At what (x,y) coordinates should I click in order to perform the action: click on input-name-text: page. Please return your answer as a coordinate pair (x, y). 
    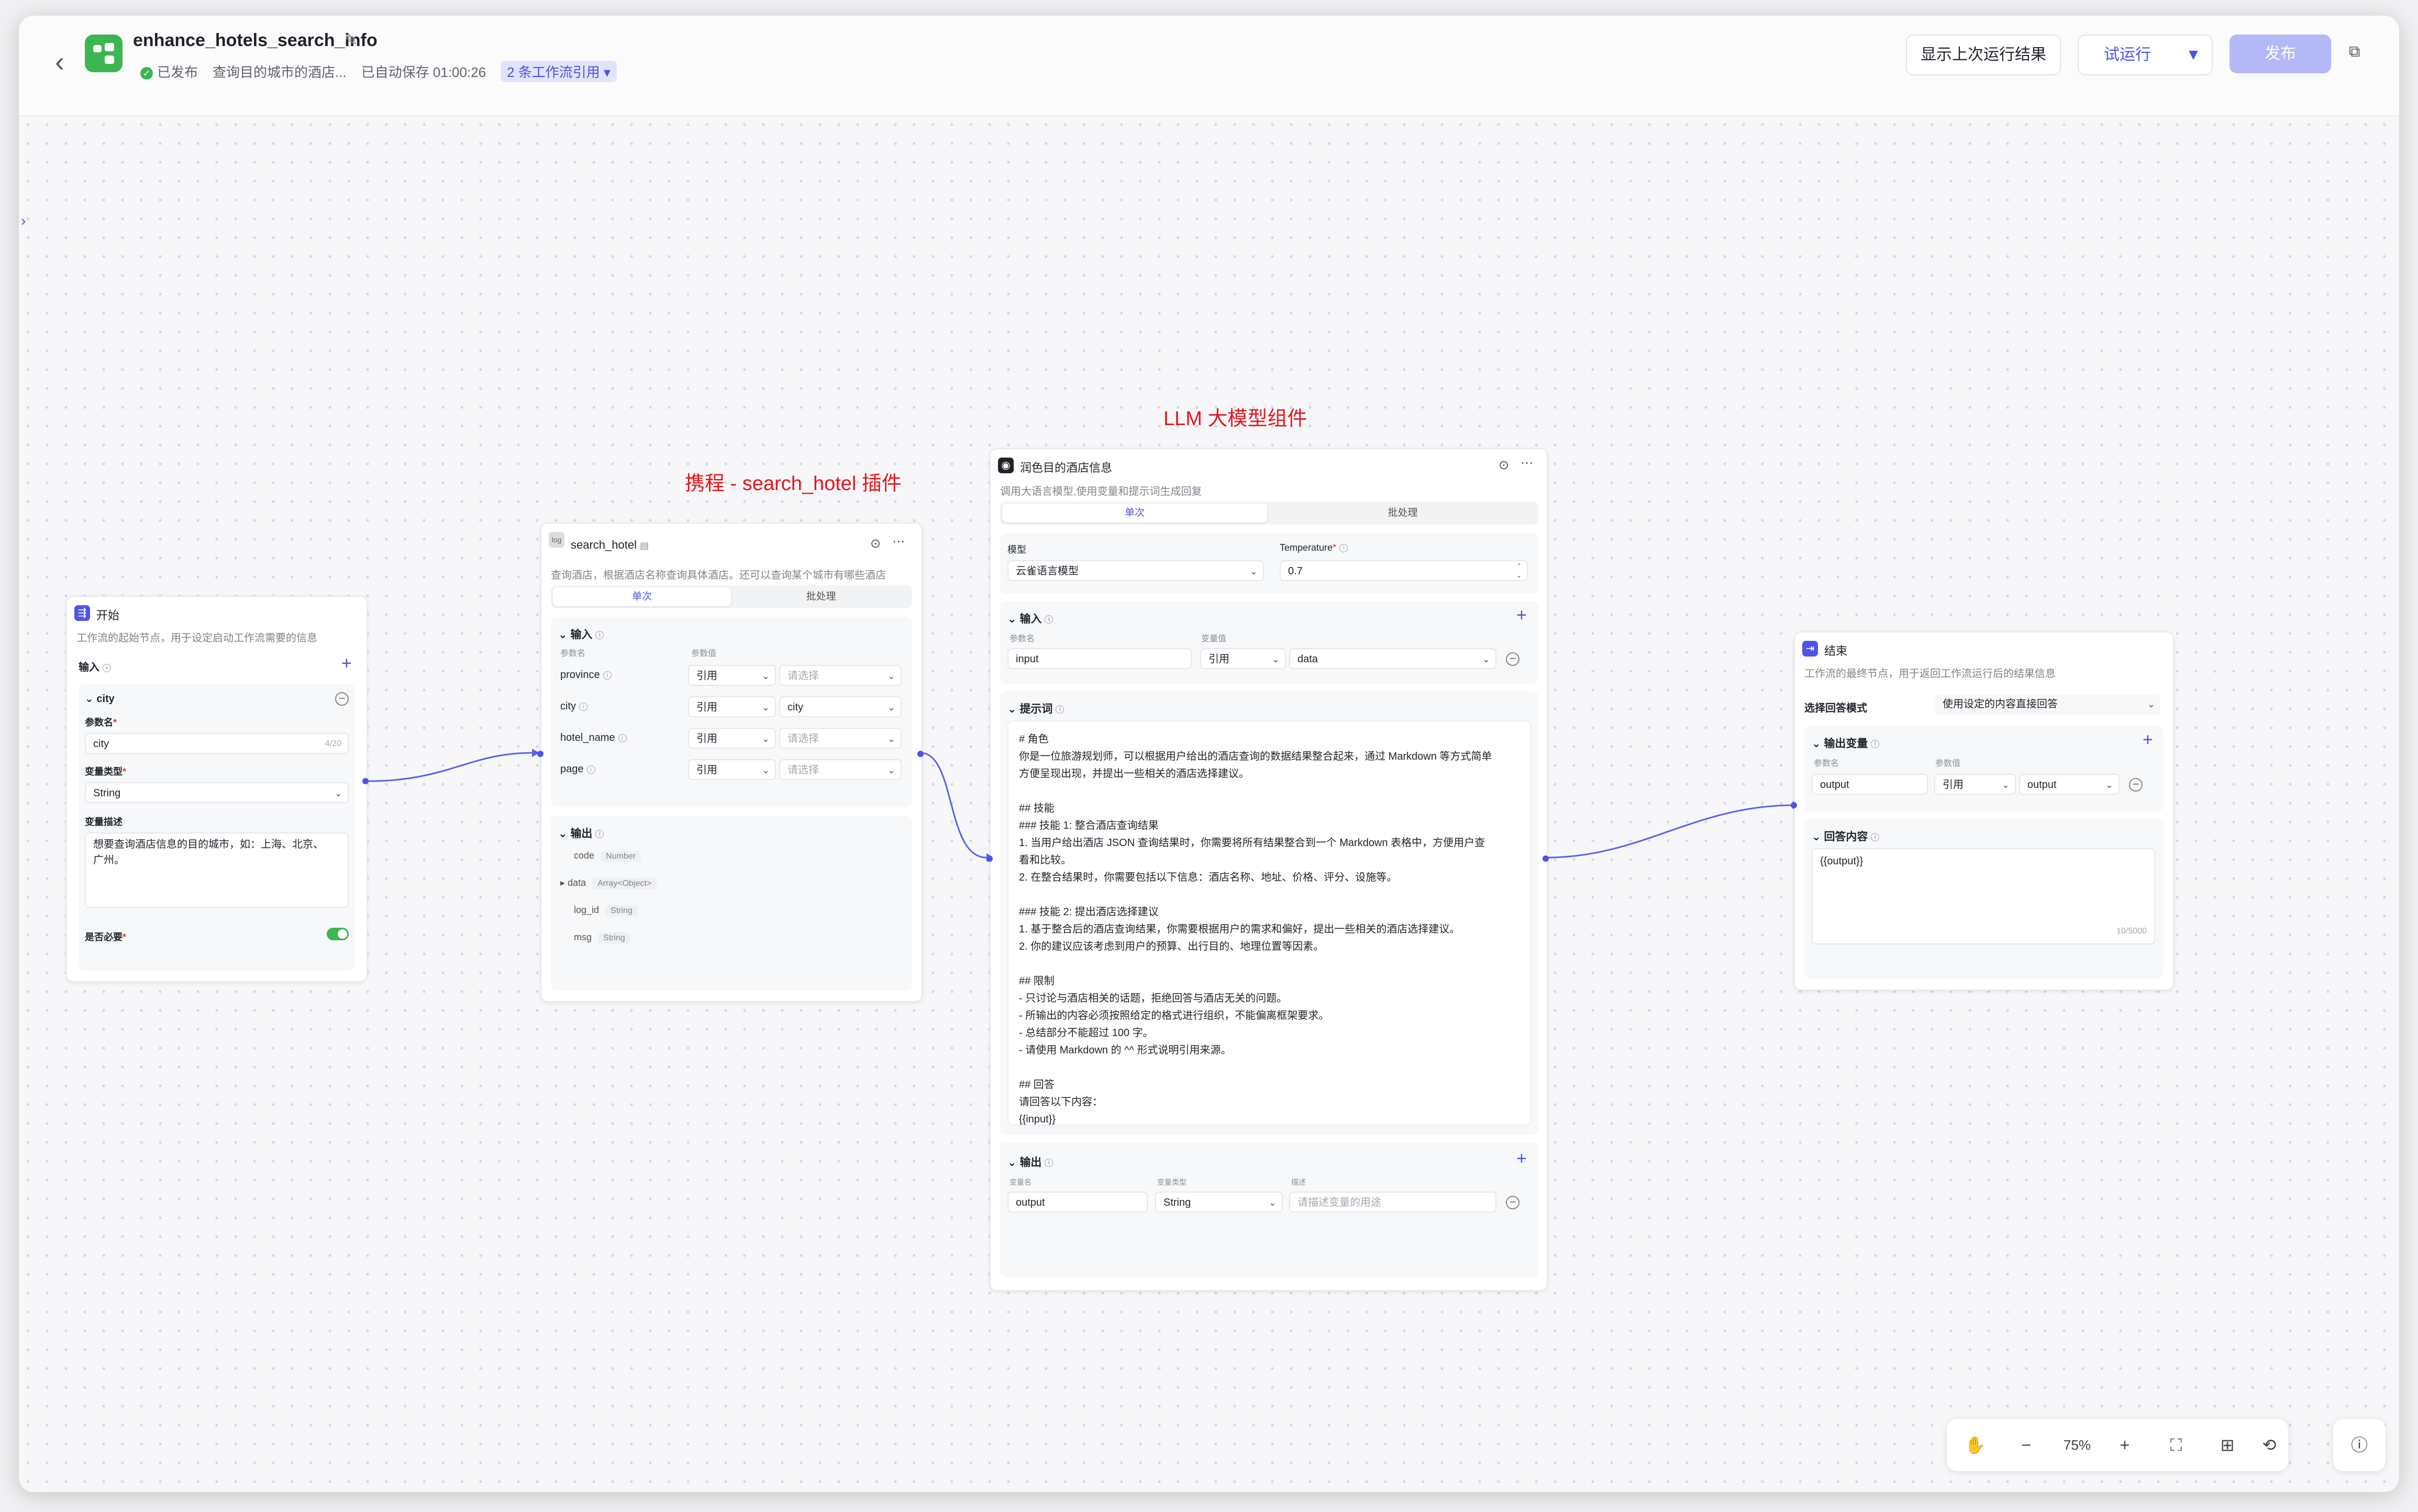
    Looking at the image, I should click on (572, 769).